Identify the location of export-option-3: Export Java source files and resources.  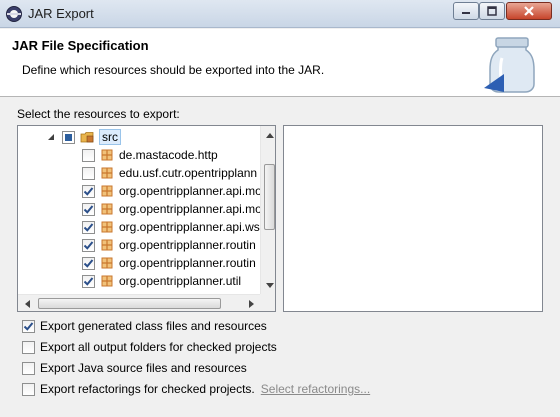
(134, 368).